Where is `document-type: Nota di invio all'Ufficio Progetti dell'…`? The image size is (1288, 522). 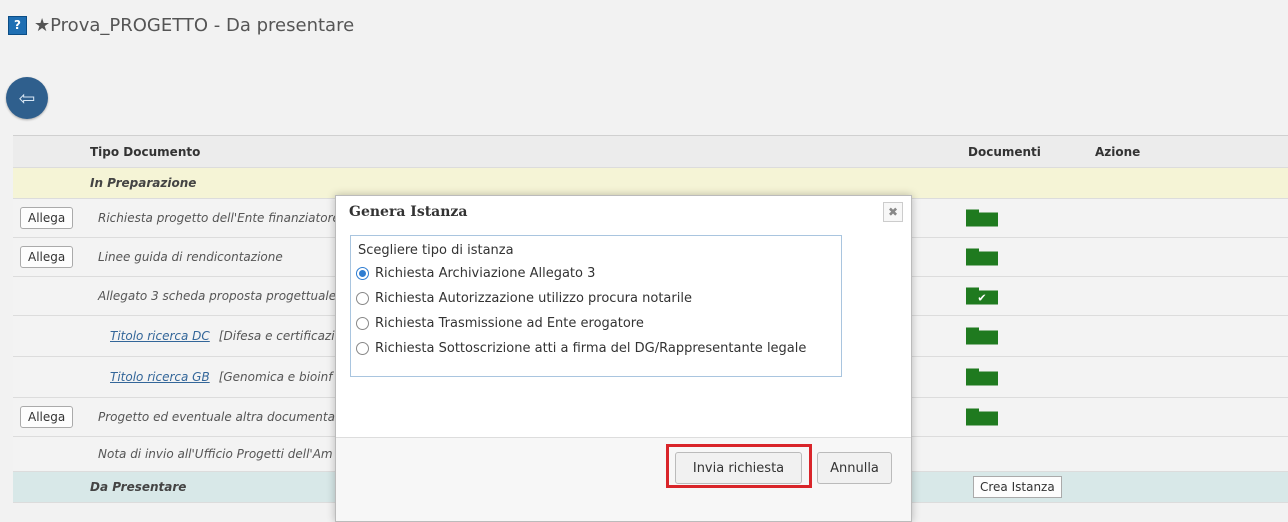
document-type: Nota di invio all'Ufficio Progetti dell'… is located at coordinates (215, 454).